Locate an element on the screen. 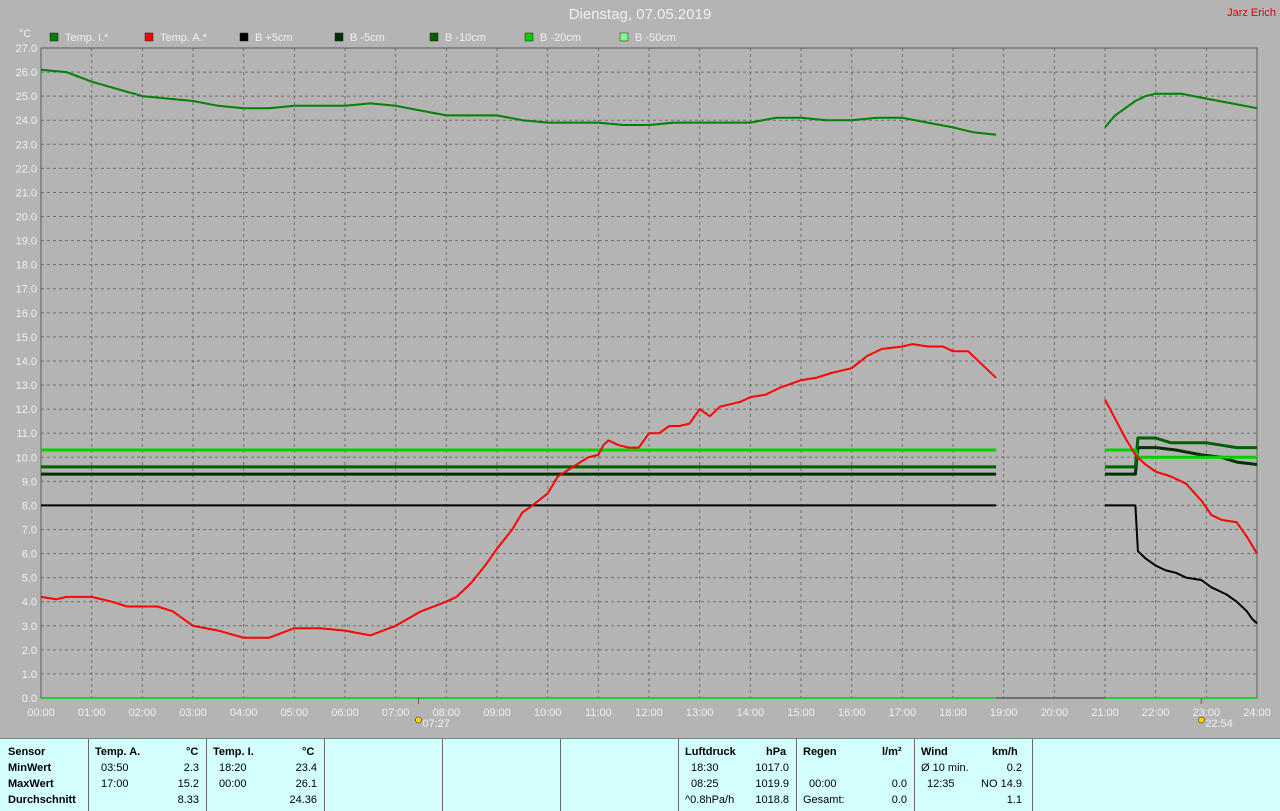 Image resolution: width=1280 pixels, height=811 pixels. x-tick-label: 16:00 is located at coordinates (852, 713).